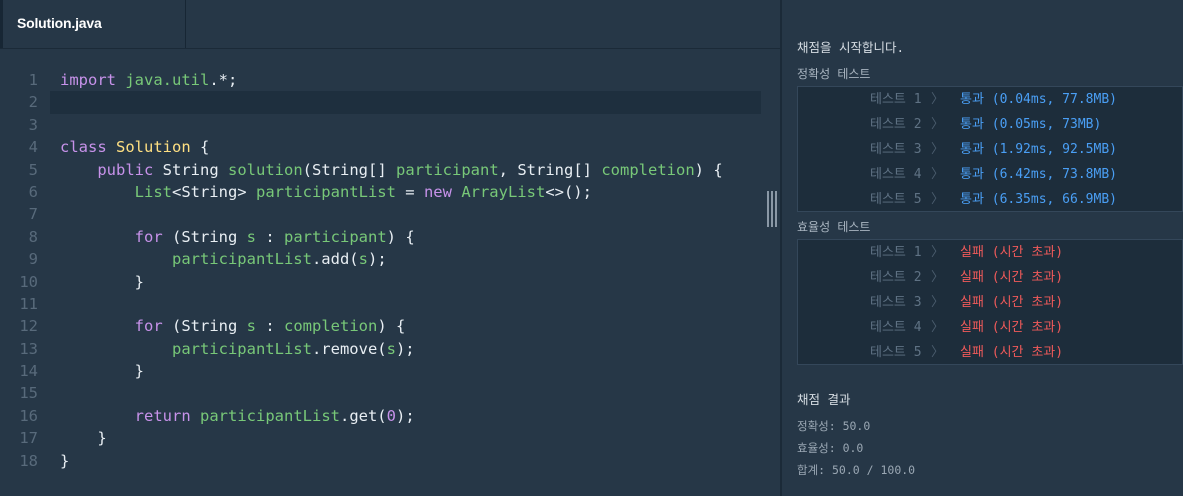 The height and width of the screenshot is (496, 1183). What do you see at coordinates (390, 80) in the screenshot?
I see `code-line: 1 import java.util.*;` at bounding box center [390, 80].